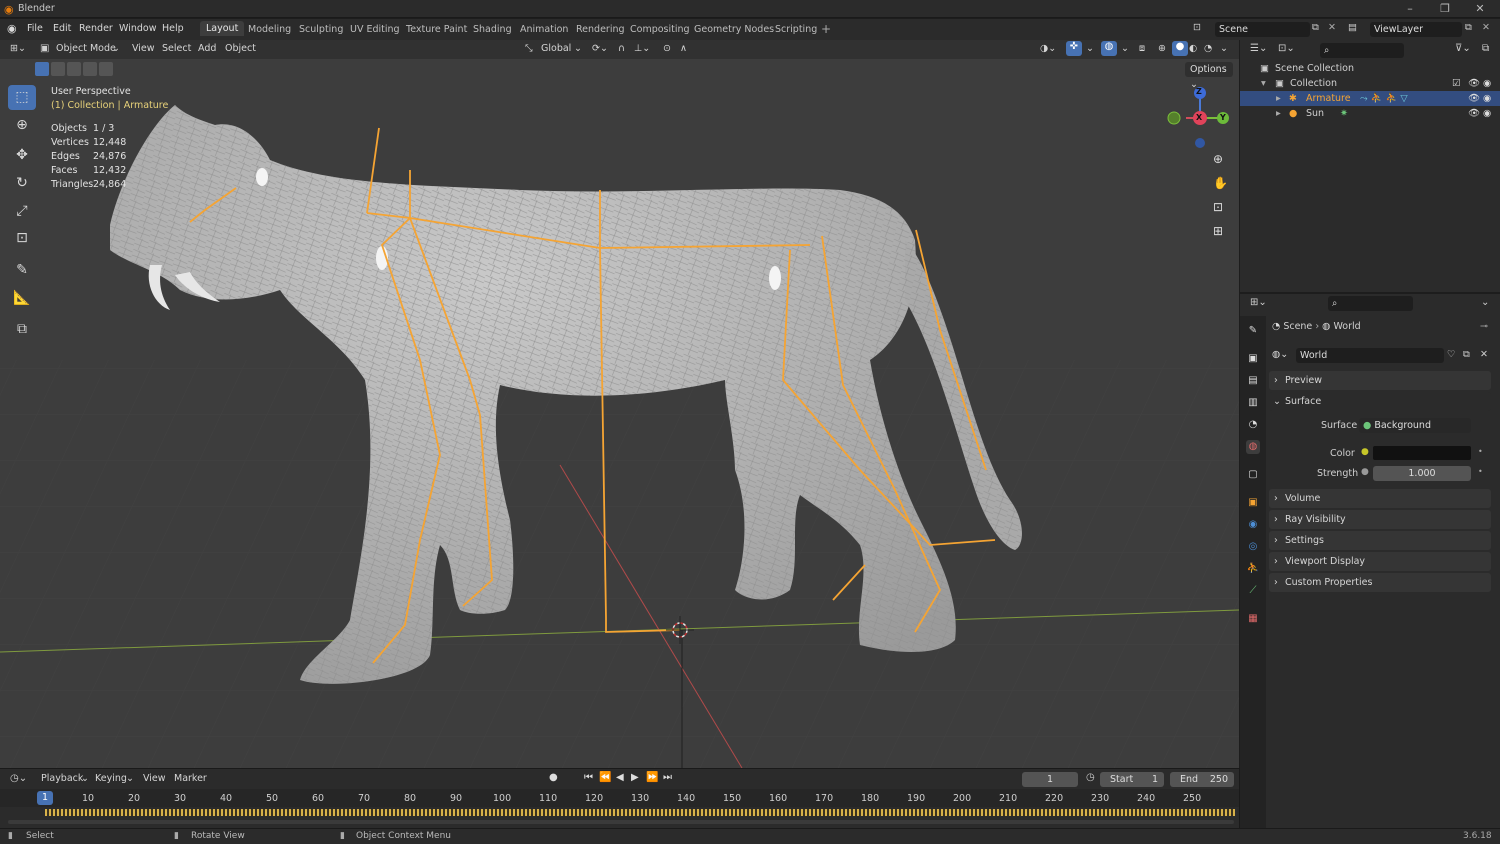 The height and width of the screenshot is (844, 1500). I want to click on current-frame-field: 1, so click(1050, 779).